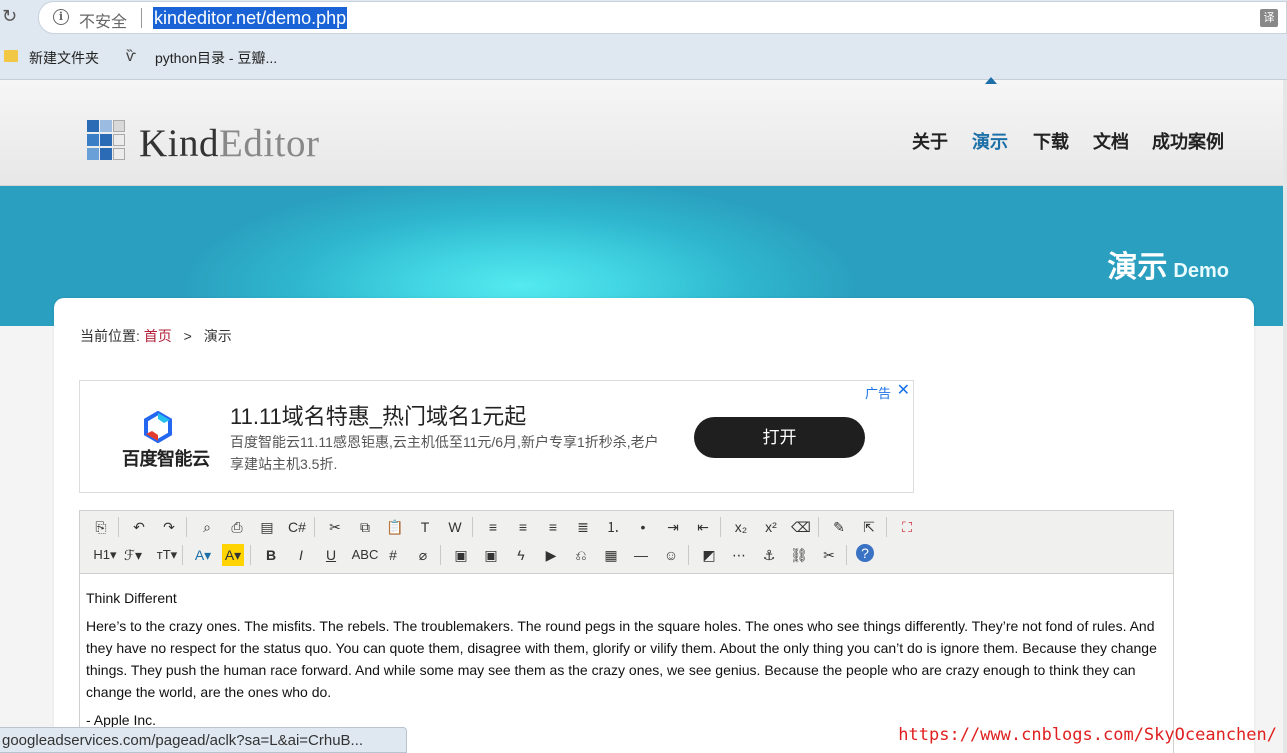 This screenshot has height=753, width=1287. I want to click on paste-text-icon: T, so click(425, 527).